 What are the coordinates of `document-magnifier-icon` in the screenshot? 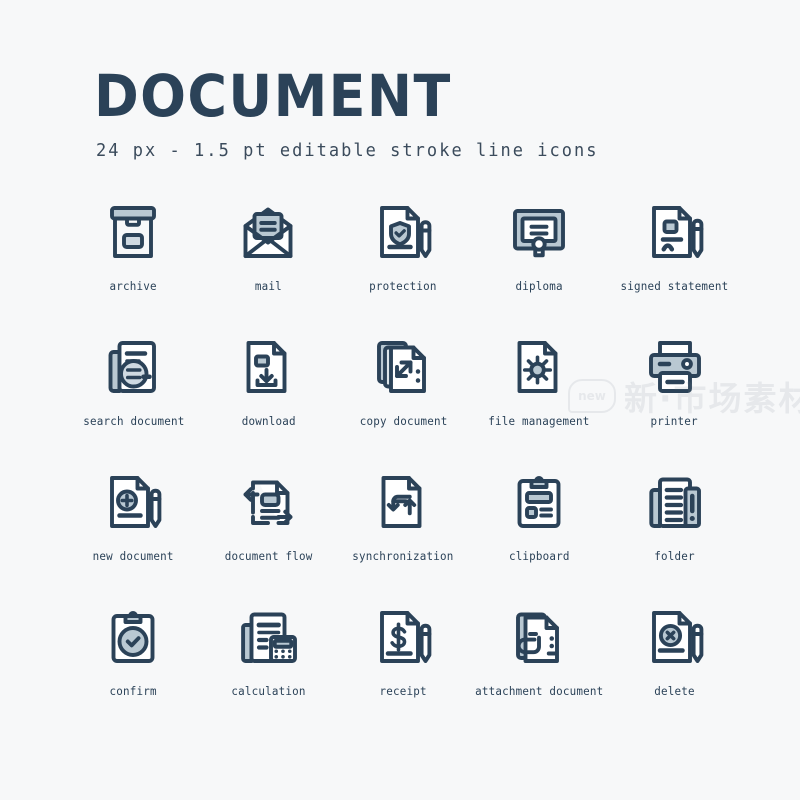 It's located at (133, 367).